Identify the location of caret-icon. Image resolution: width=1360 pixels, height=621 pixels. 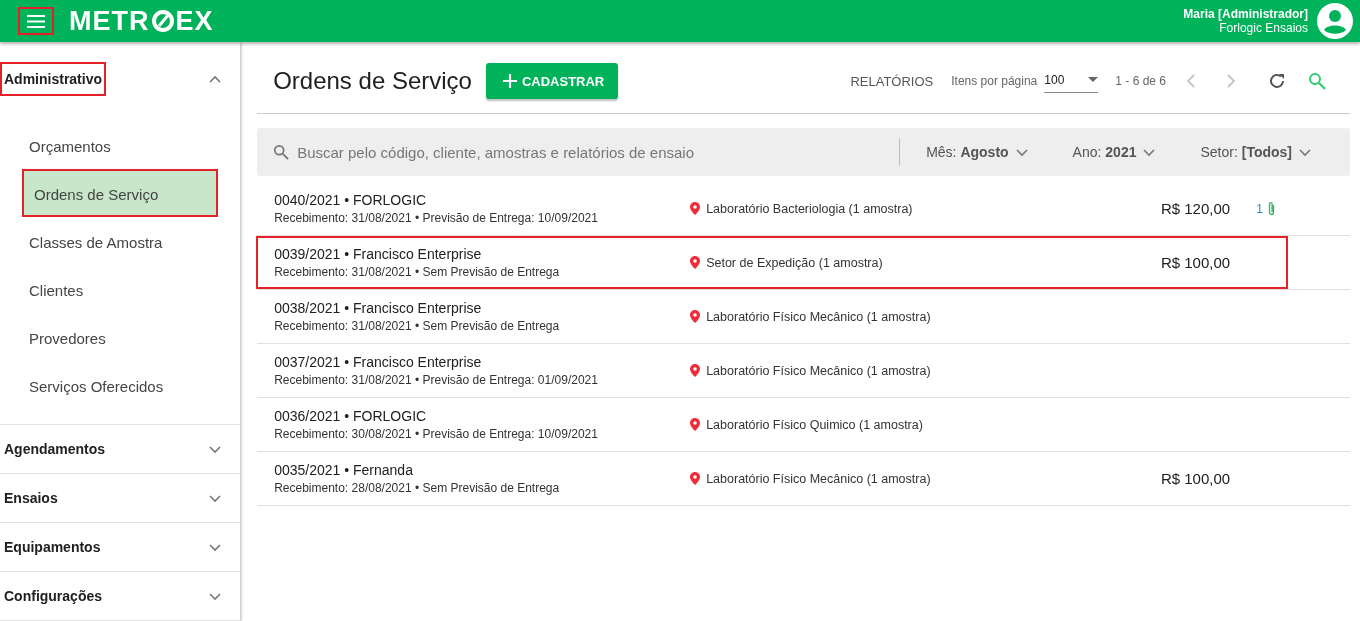
(1093, 79).